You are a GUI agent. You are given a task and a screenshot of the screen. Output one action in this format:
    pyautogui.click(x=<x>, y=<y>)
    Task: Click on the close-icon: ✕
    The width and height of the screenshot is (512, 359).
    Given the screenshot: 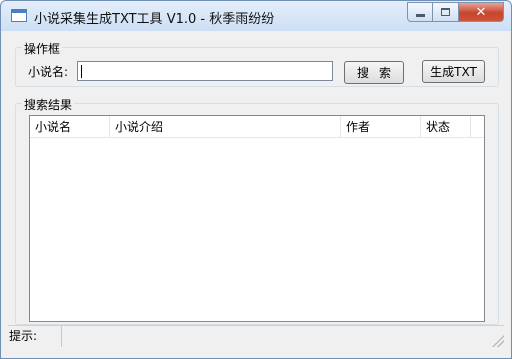 What is the action you would take?
    pyautogui.click(x=481, y=12)
    